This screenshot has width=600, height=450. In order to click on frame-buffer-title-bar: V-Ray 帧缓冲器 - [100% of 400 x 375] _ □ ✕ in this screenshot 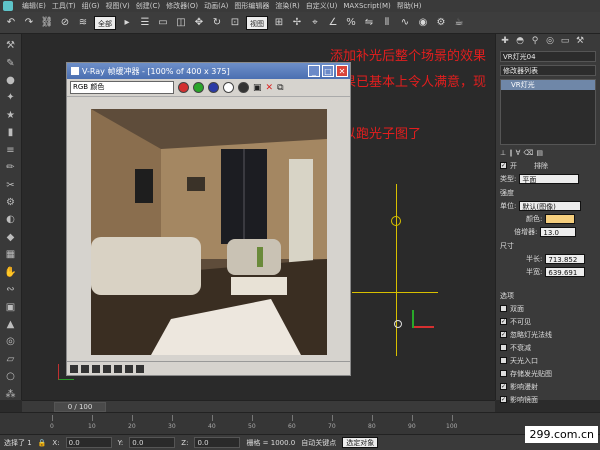, I will do `click(208, 71)`.